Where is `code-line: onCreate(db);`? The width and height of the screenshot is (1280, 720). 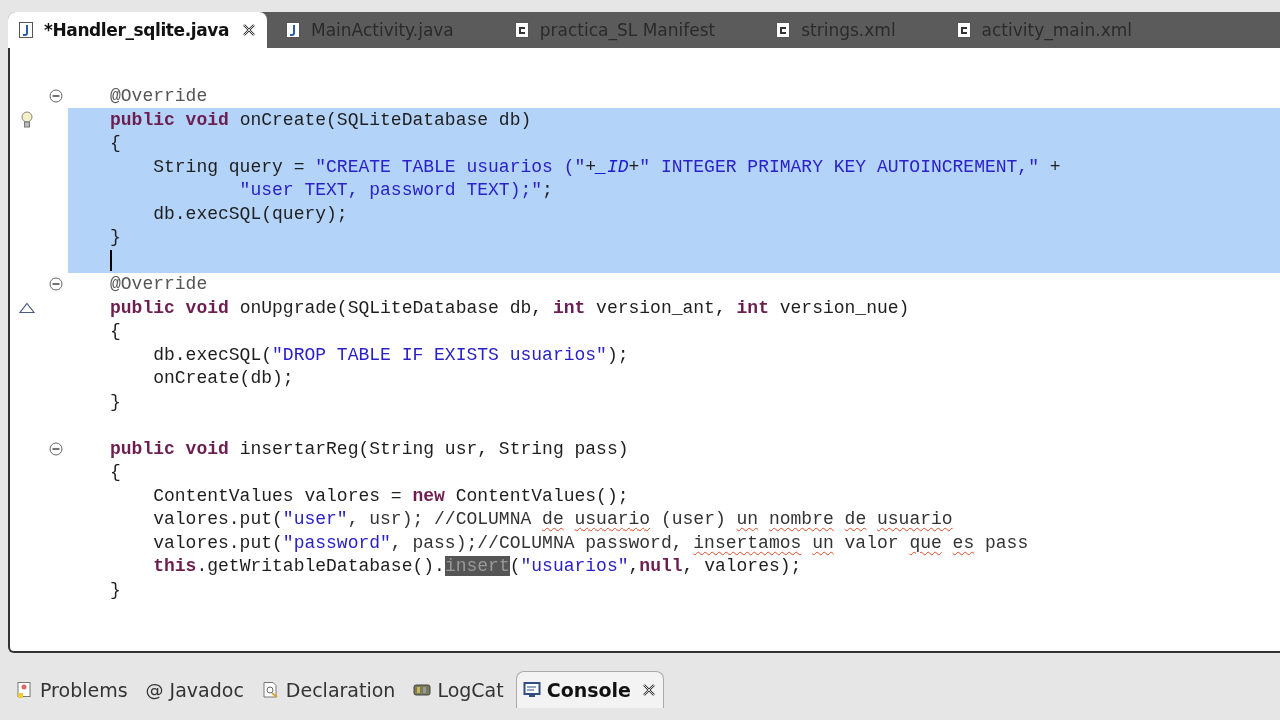 code-line: onCreate(db); is located at coordinates (223, 378).